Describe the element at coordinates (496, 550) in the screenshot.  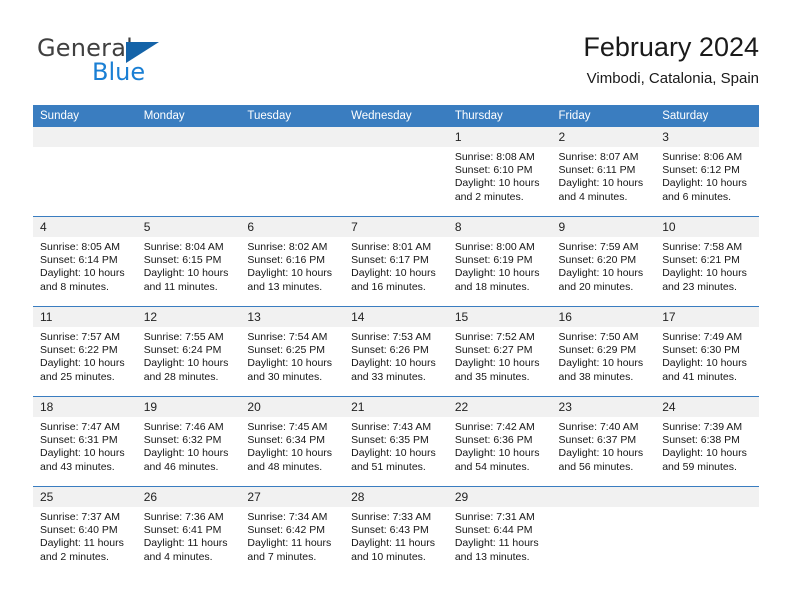
I see `daylight-text: Daylight: 11 hours and 13 minutes.` at that location.